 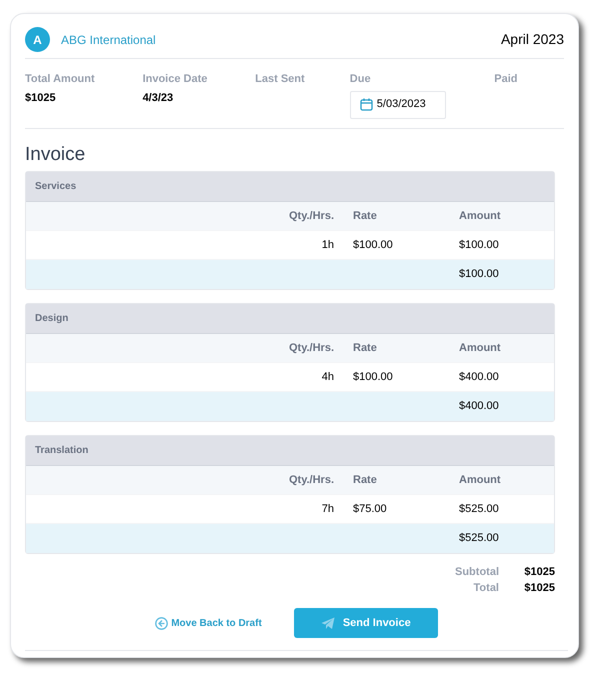 What do you see at coordinates (366, 104) in the screenshot?
I see `calendar-icon` at bounding box center [366, 104].